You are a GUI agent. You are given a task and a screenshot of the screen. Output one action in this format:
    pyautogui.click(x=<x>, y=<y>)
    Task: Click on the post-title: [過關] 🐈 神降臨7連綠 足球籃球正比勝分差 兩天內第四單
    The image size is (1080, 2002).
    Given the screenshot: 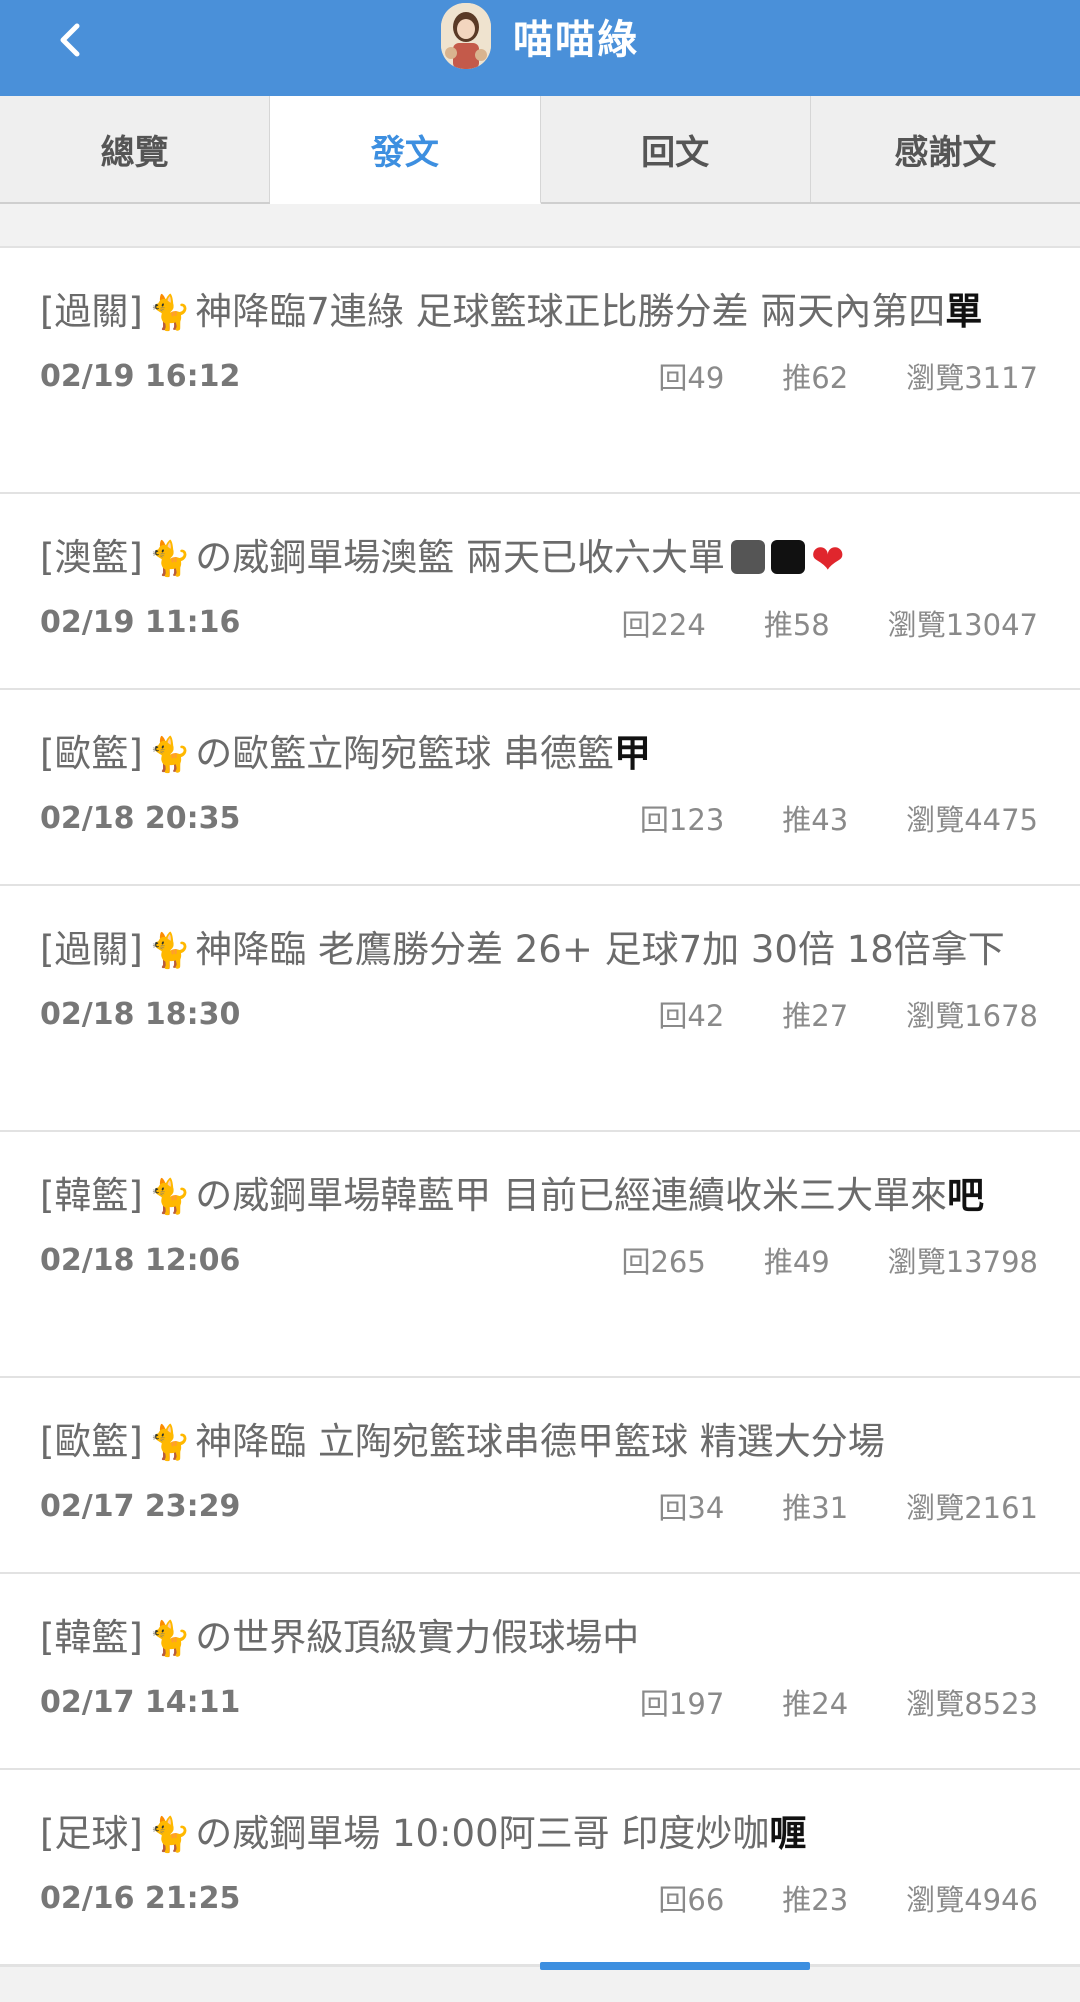 What is the action you would take?
    pyautogui.click(x=539, y=312)
    